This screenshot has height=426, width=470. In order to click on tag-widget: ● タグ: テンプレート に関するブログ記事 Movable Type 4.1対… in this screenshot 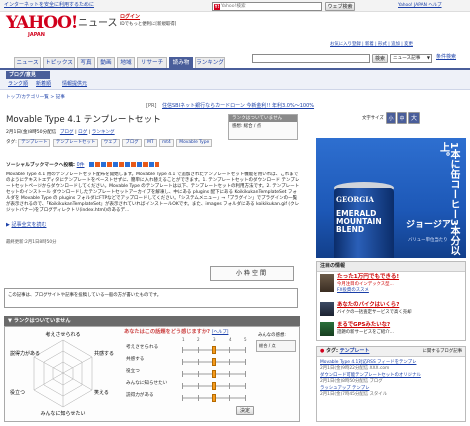, I will do `click(391, 384)`.